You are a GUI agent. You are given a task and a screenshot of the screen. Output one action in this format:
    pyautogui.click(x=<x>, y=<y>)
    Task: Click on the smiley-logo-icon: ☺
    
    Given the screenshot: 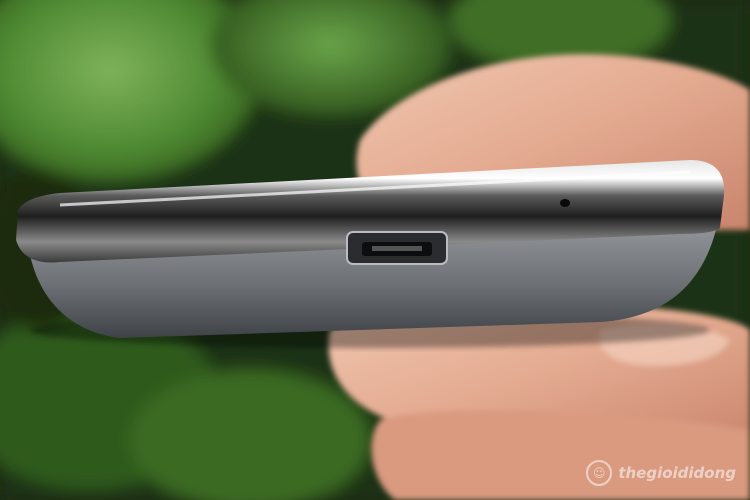 What is the action you would take?
    pyautogui.click(x=599, y=473)
    